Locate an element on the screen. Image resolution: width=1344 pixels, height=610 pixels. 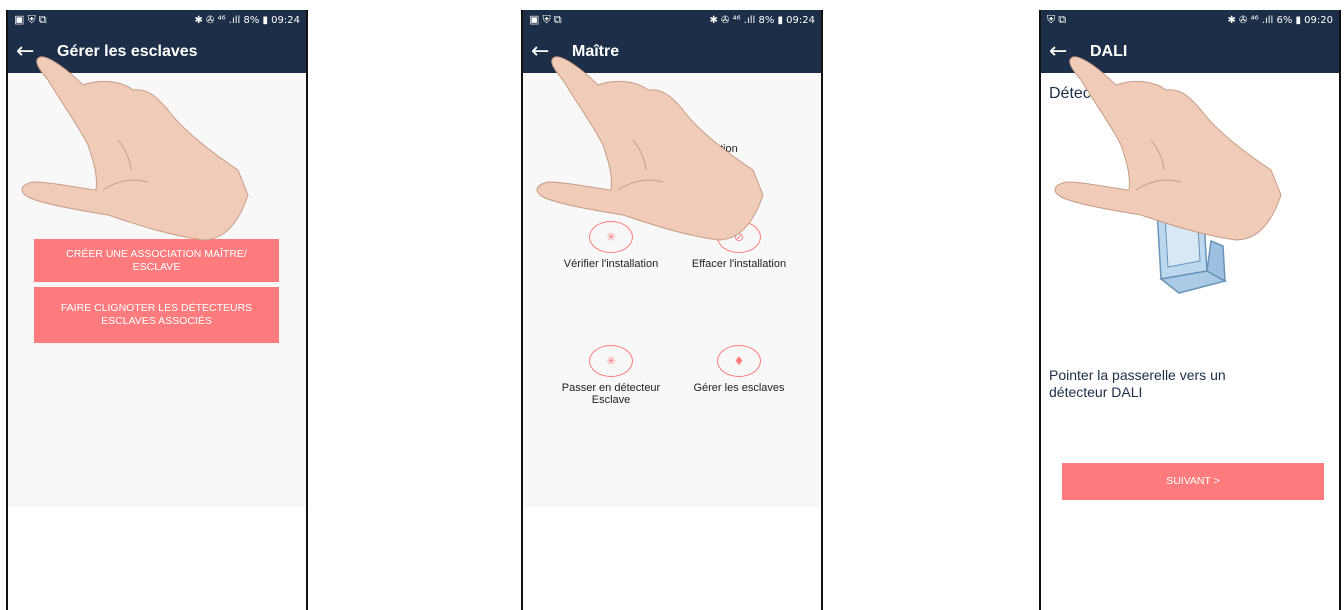
verify-installation-item: ✳ Vérifier l'installation is located at coordinates (611, 245).